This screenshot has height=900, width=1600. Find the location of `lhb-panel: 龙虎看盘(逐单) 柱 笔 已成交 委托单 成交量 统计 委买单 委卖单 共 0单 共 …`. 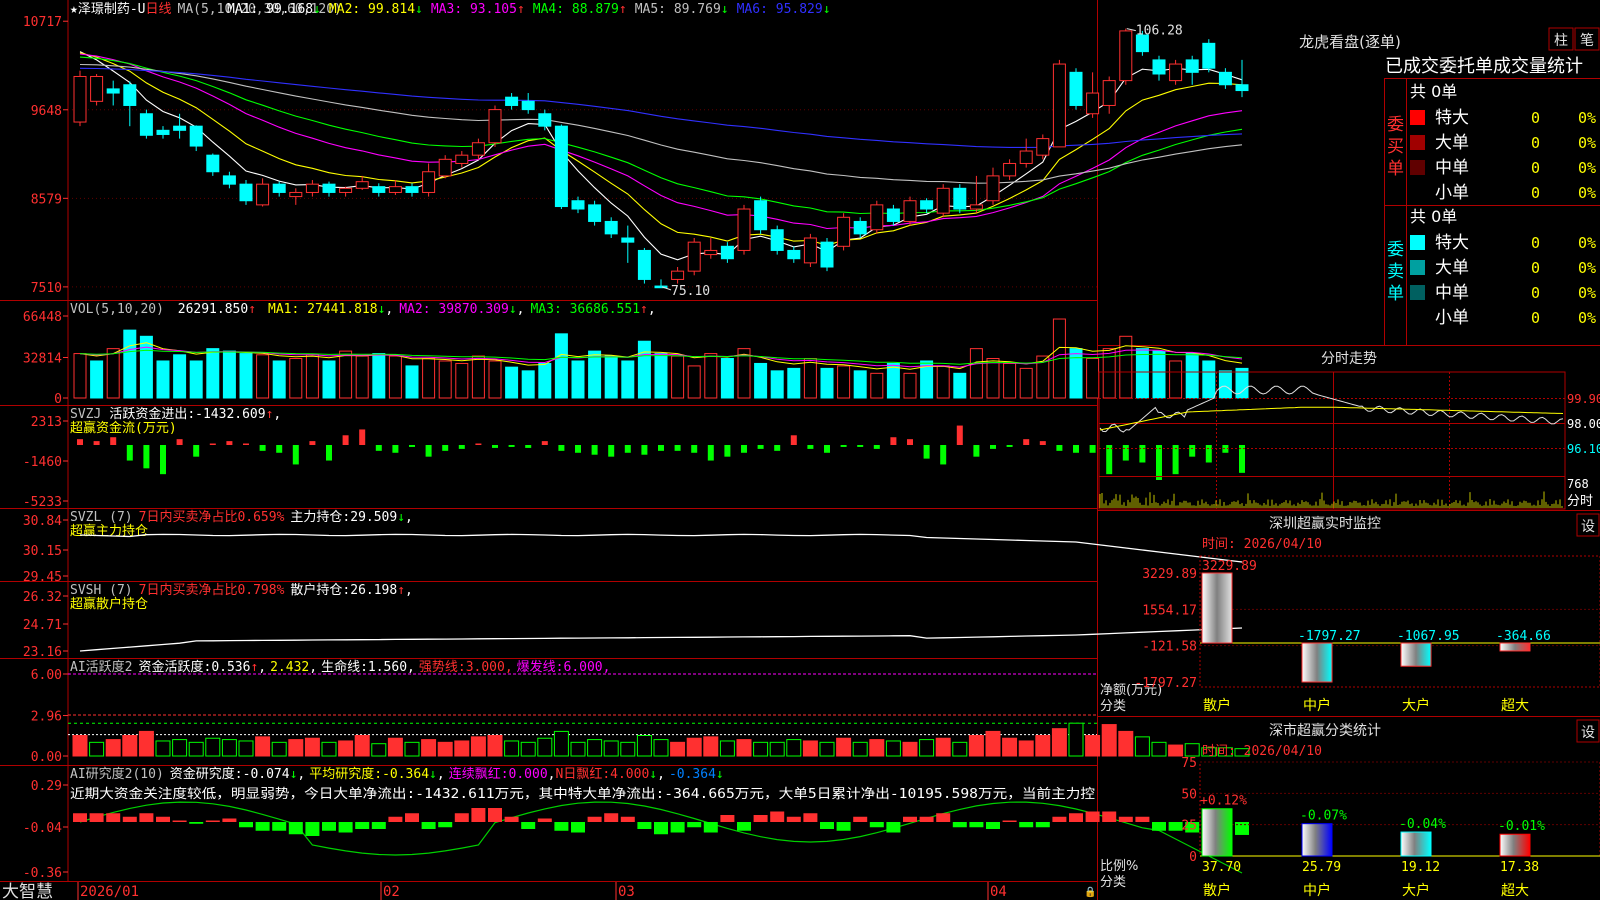

lhb-panel: 龙虎看盘(逐单) 柱 笔 已成交 委托单 成交量 统计 委买单 委卖单 共 0单 共 … is located at coordinates (1449, 186).